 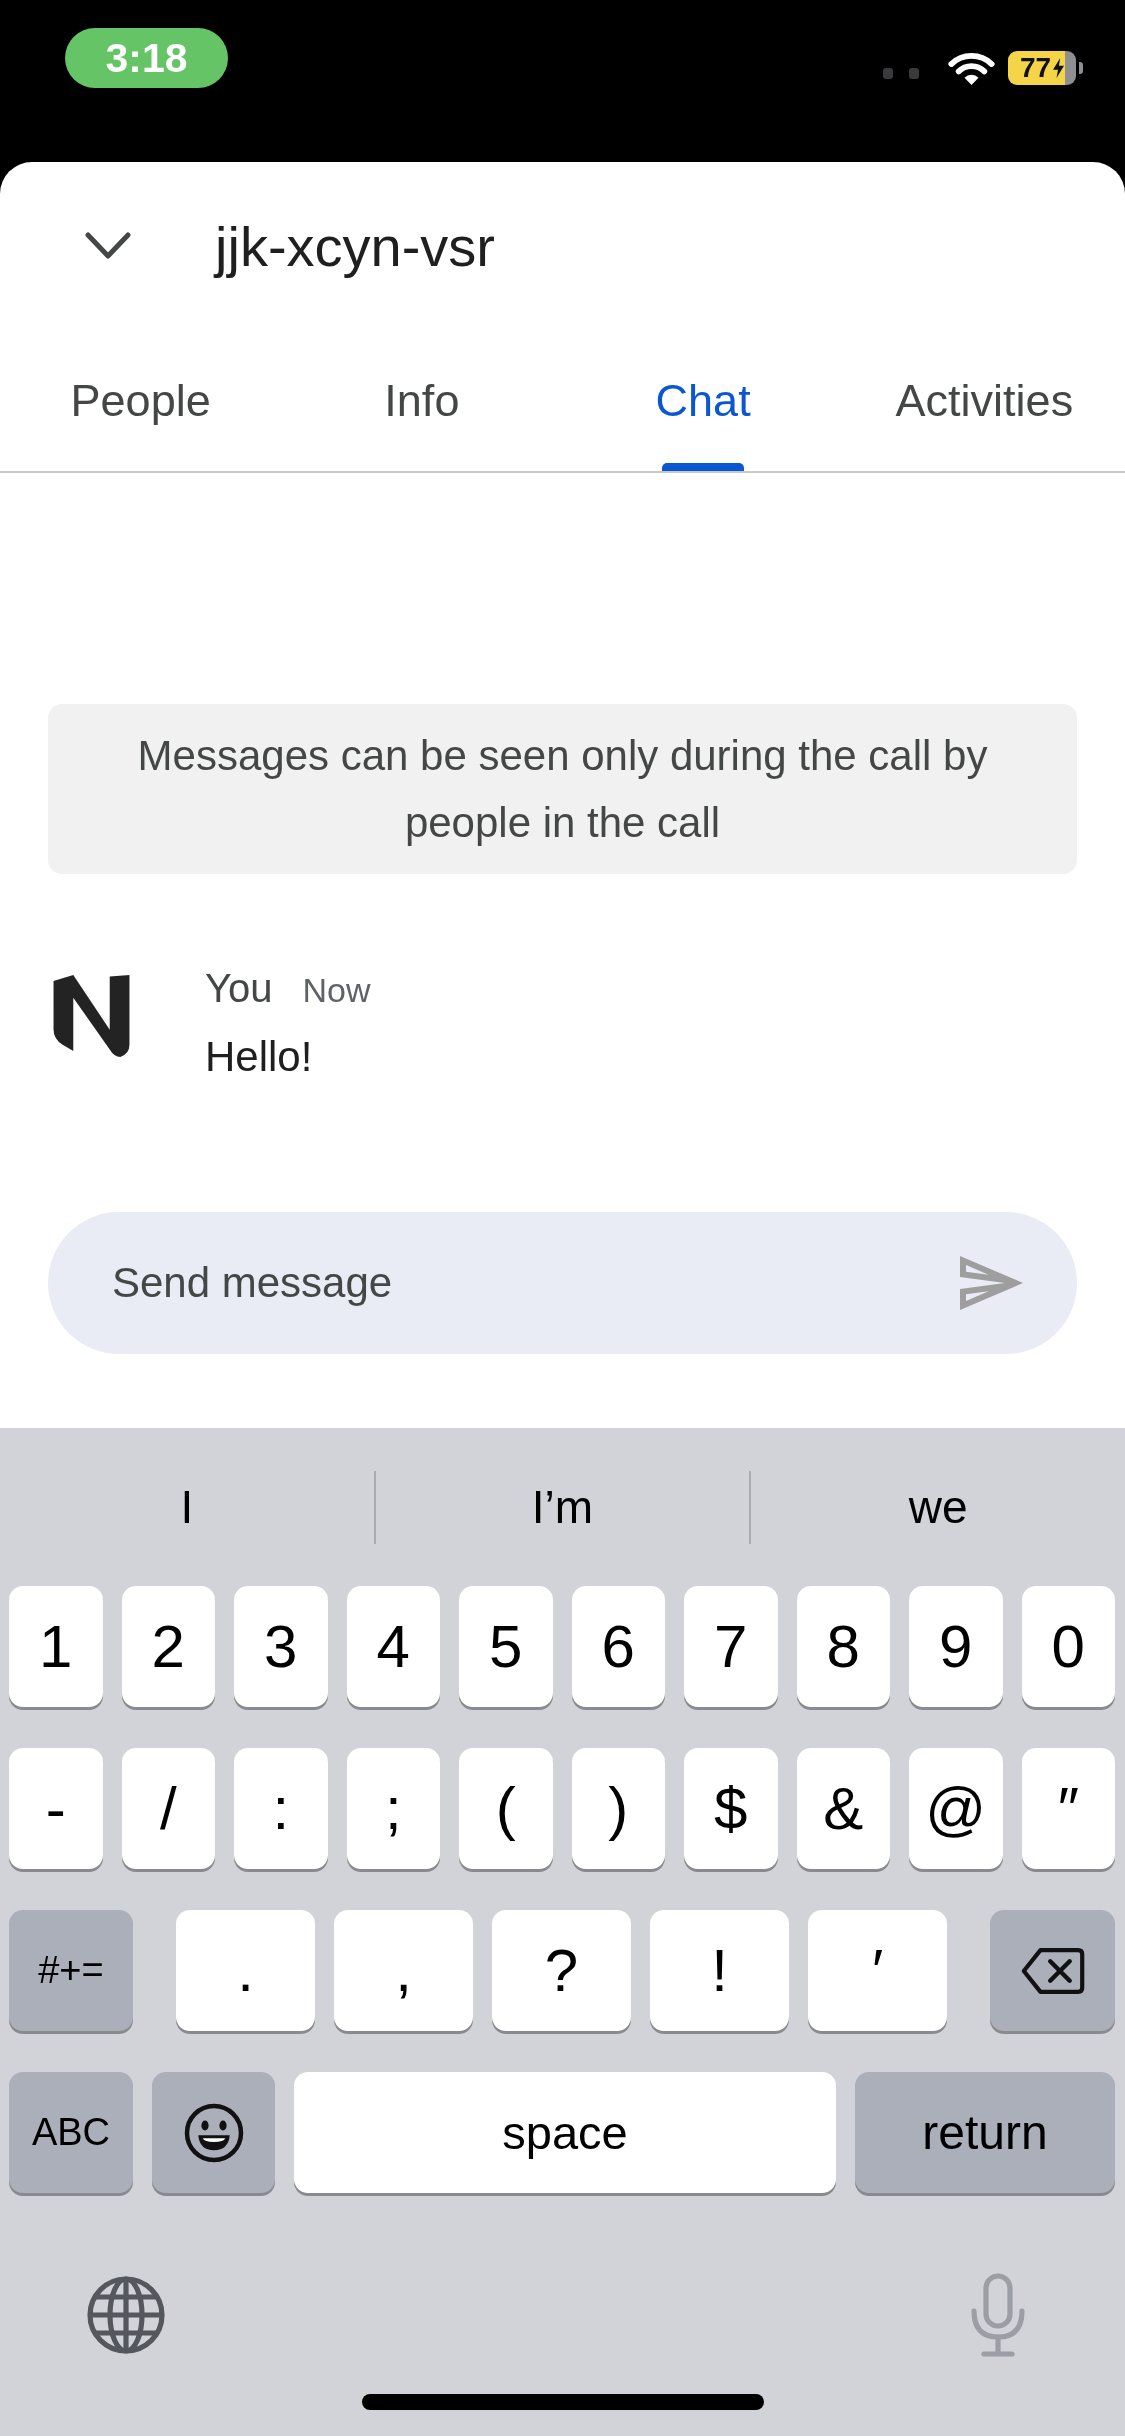 I want to click on battery-percentage: 77, so click(x=1035, y=68).